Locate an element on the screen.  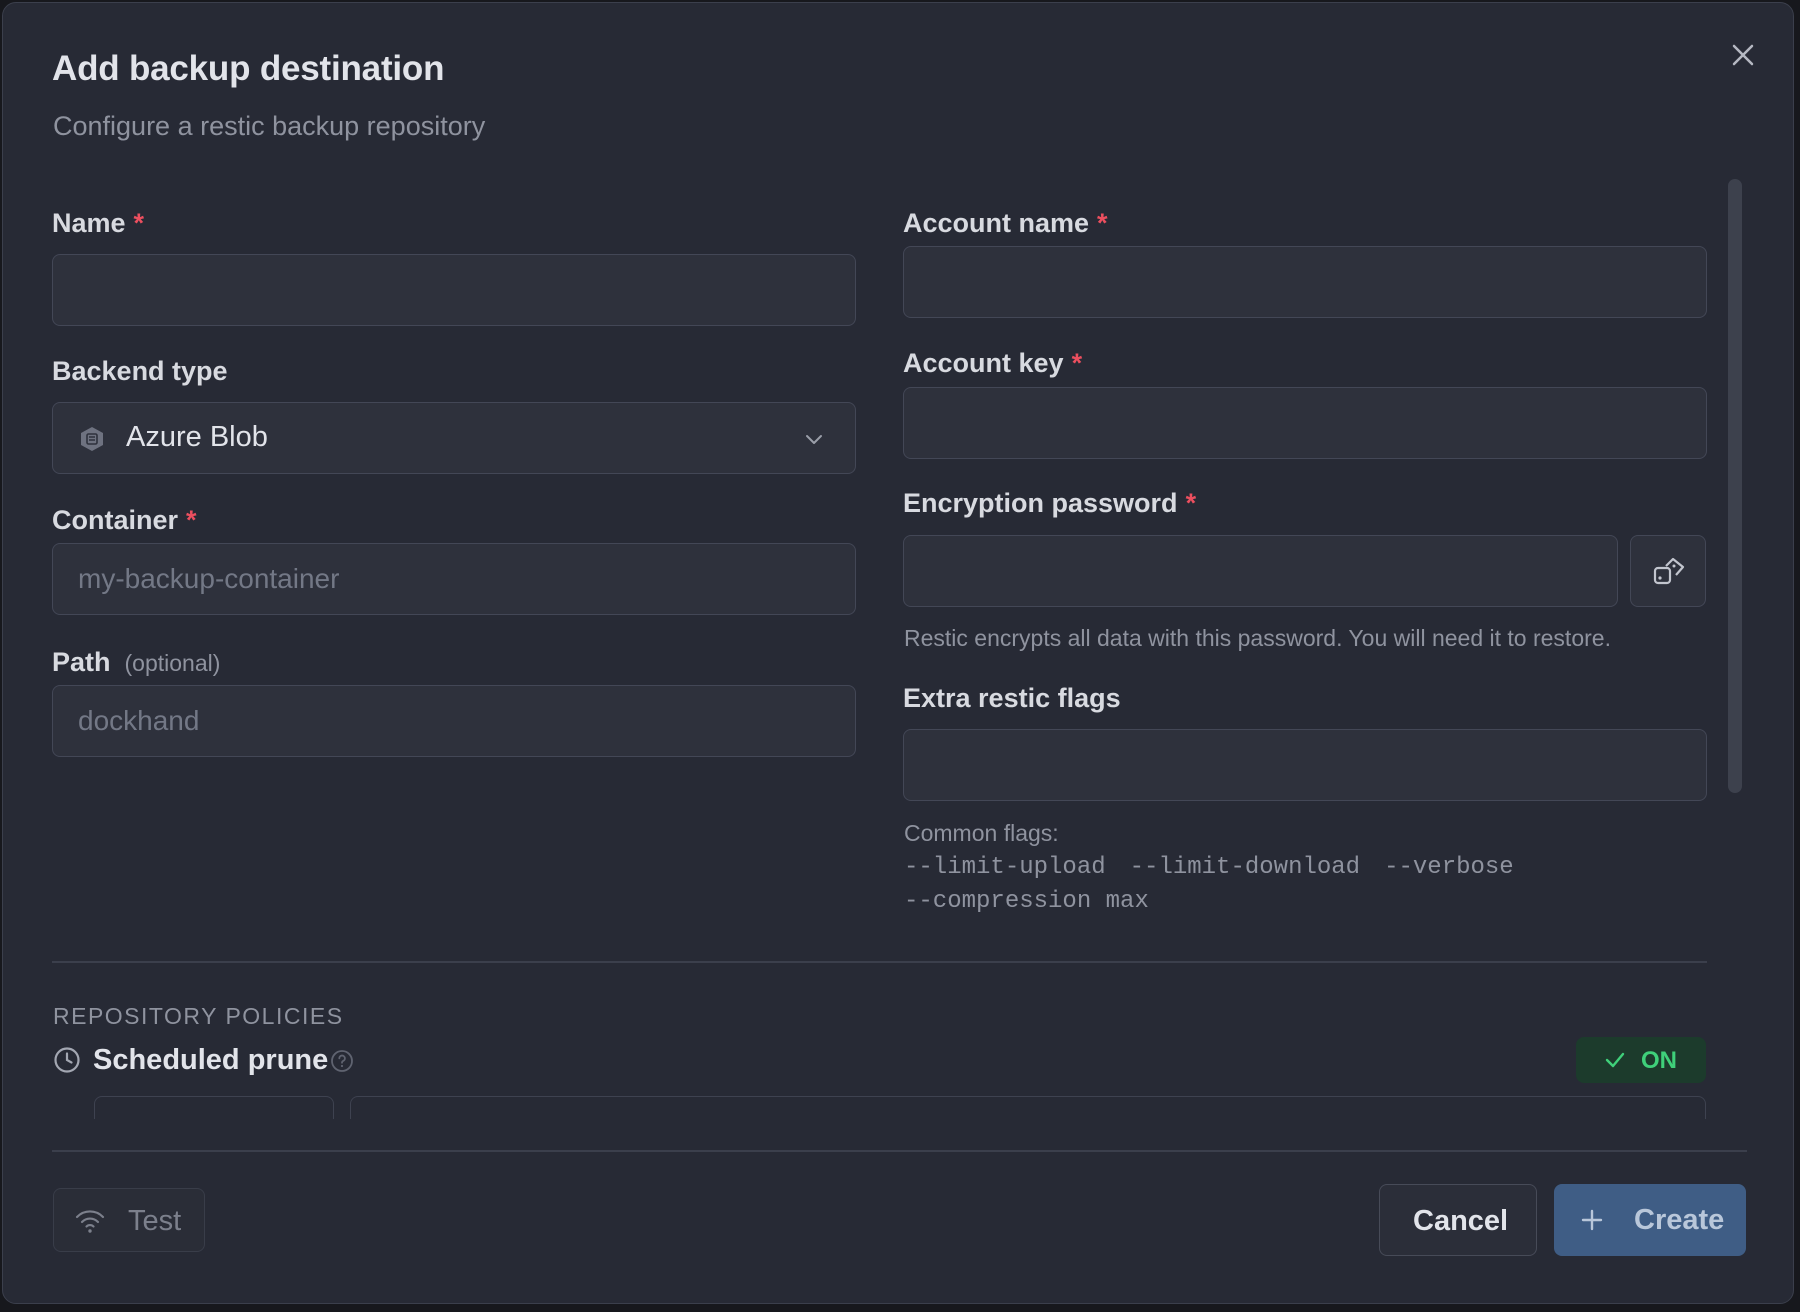
name-label: Name * is located at coordinates (98, 223).